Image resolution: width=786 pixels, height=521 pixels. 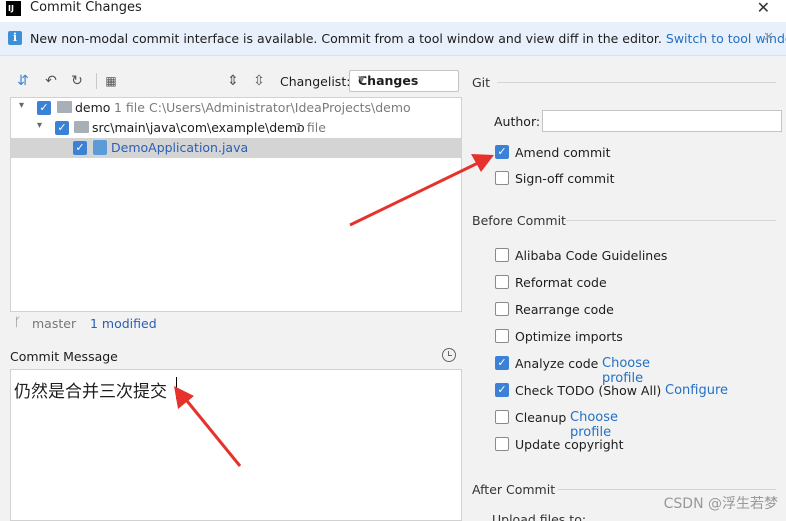 What do you see at coordinates (564, 309) in the screenshot?
I see `before-commit-label: Rearrange code` at bounding box center [564, 309].